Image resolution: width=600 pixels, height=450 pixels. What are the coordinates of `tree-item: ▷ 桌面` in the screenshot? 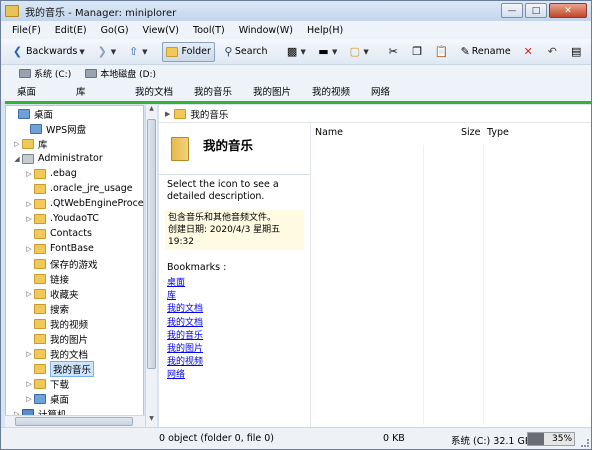 It's located at (46, 398).